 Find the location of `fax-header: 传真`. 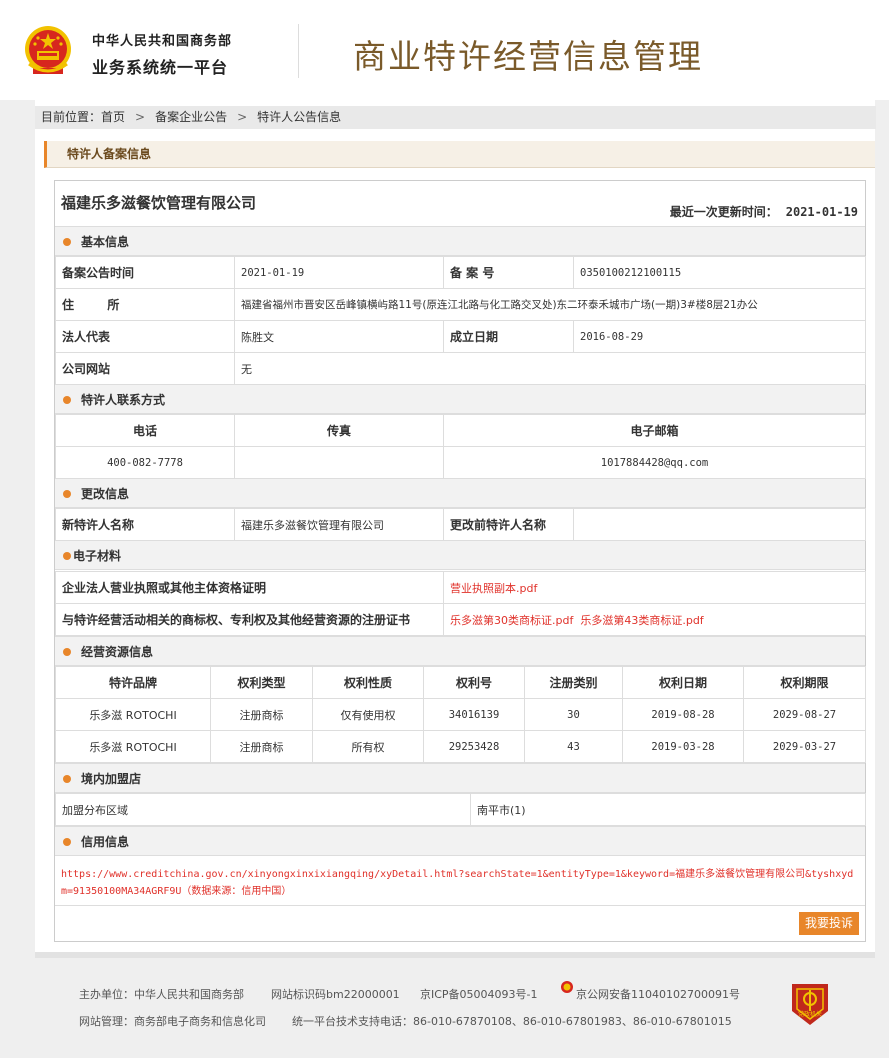

fax-header: 传真 is located at coordinates (339, 430).